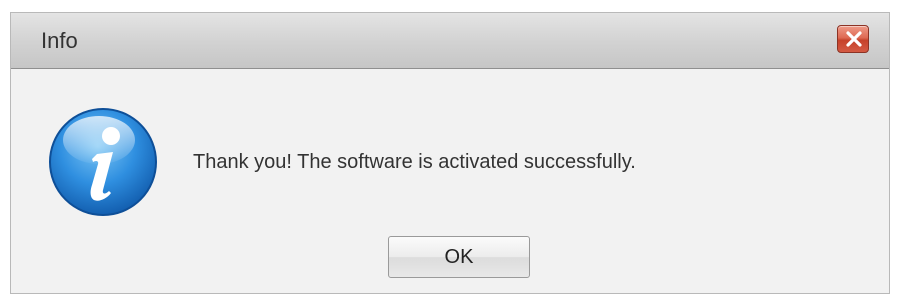  What do you see at coordinates (59, 40) in the screenshot?
I see `dialog-title: Info` at bounding box center [59, 40].